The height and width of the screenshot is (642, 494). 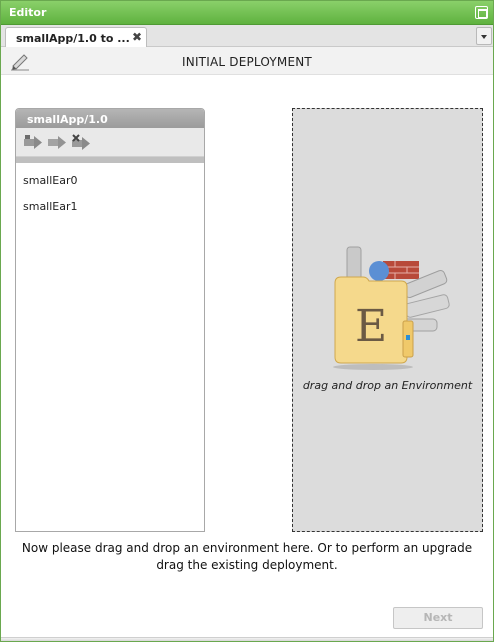 I want to click on list-item: smallEar1, so click(x=110, y=207).